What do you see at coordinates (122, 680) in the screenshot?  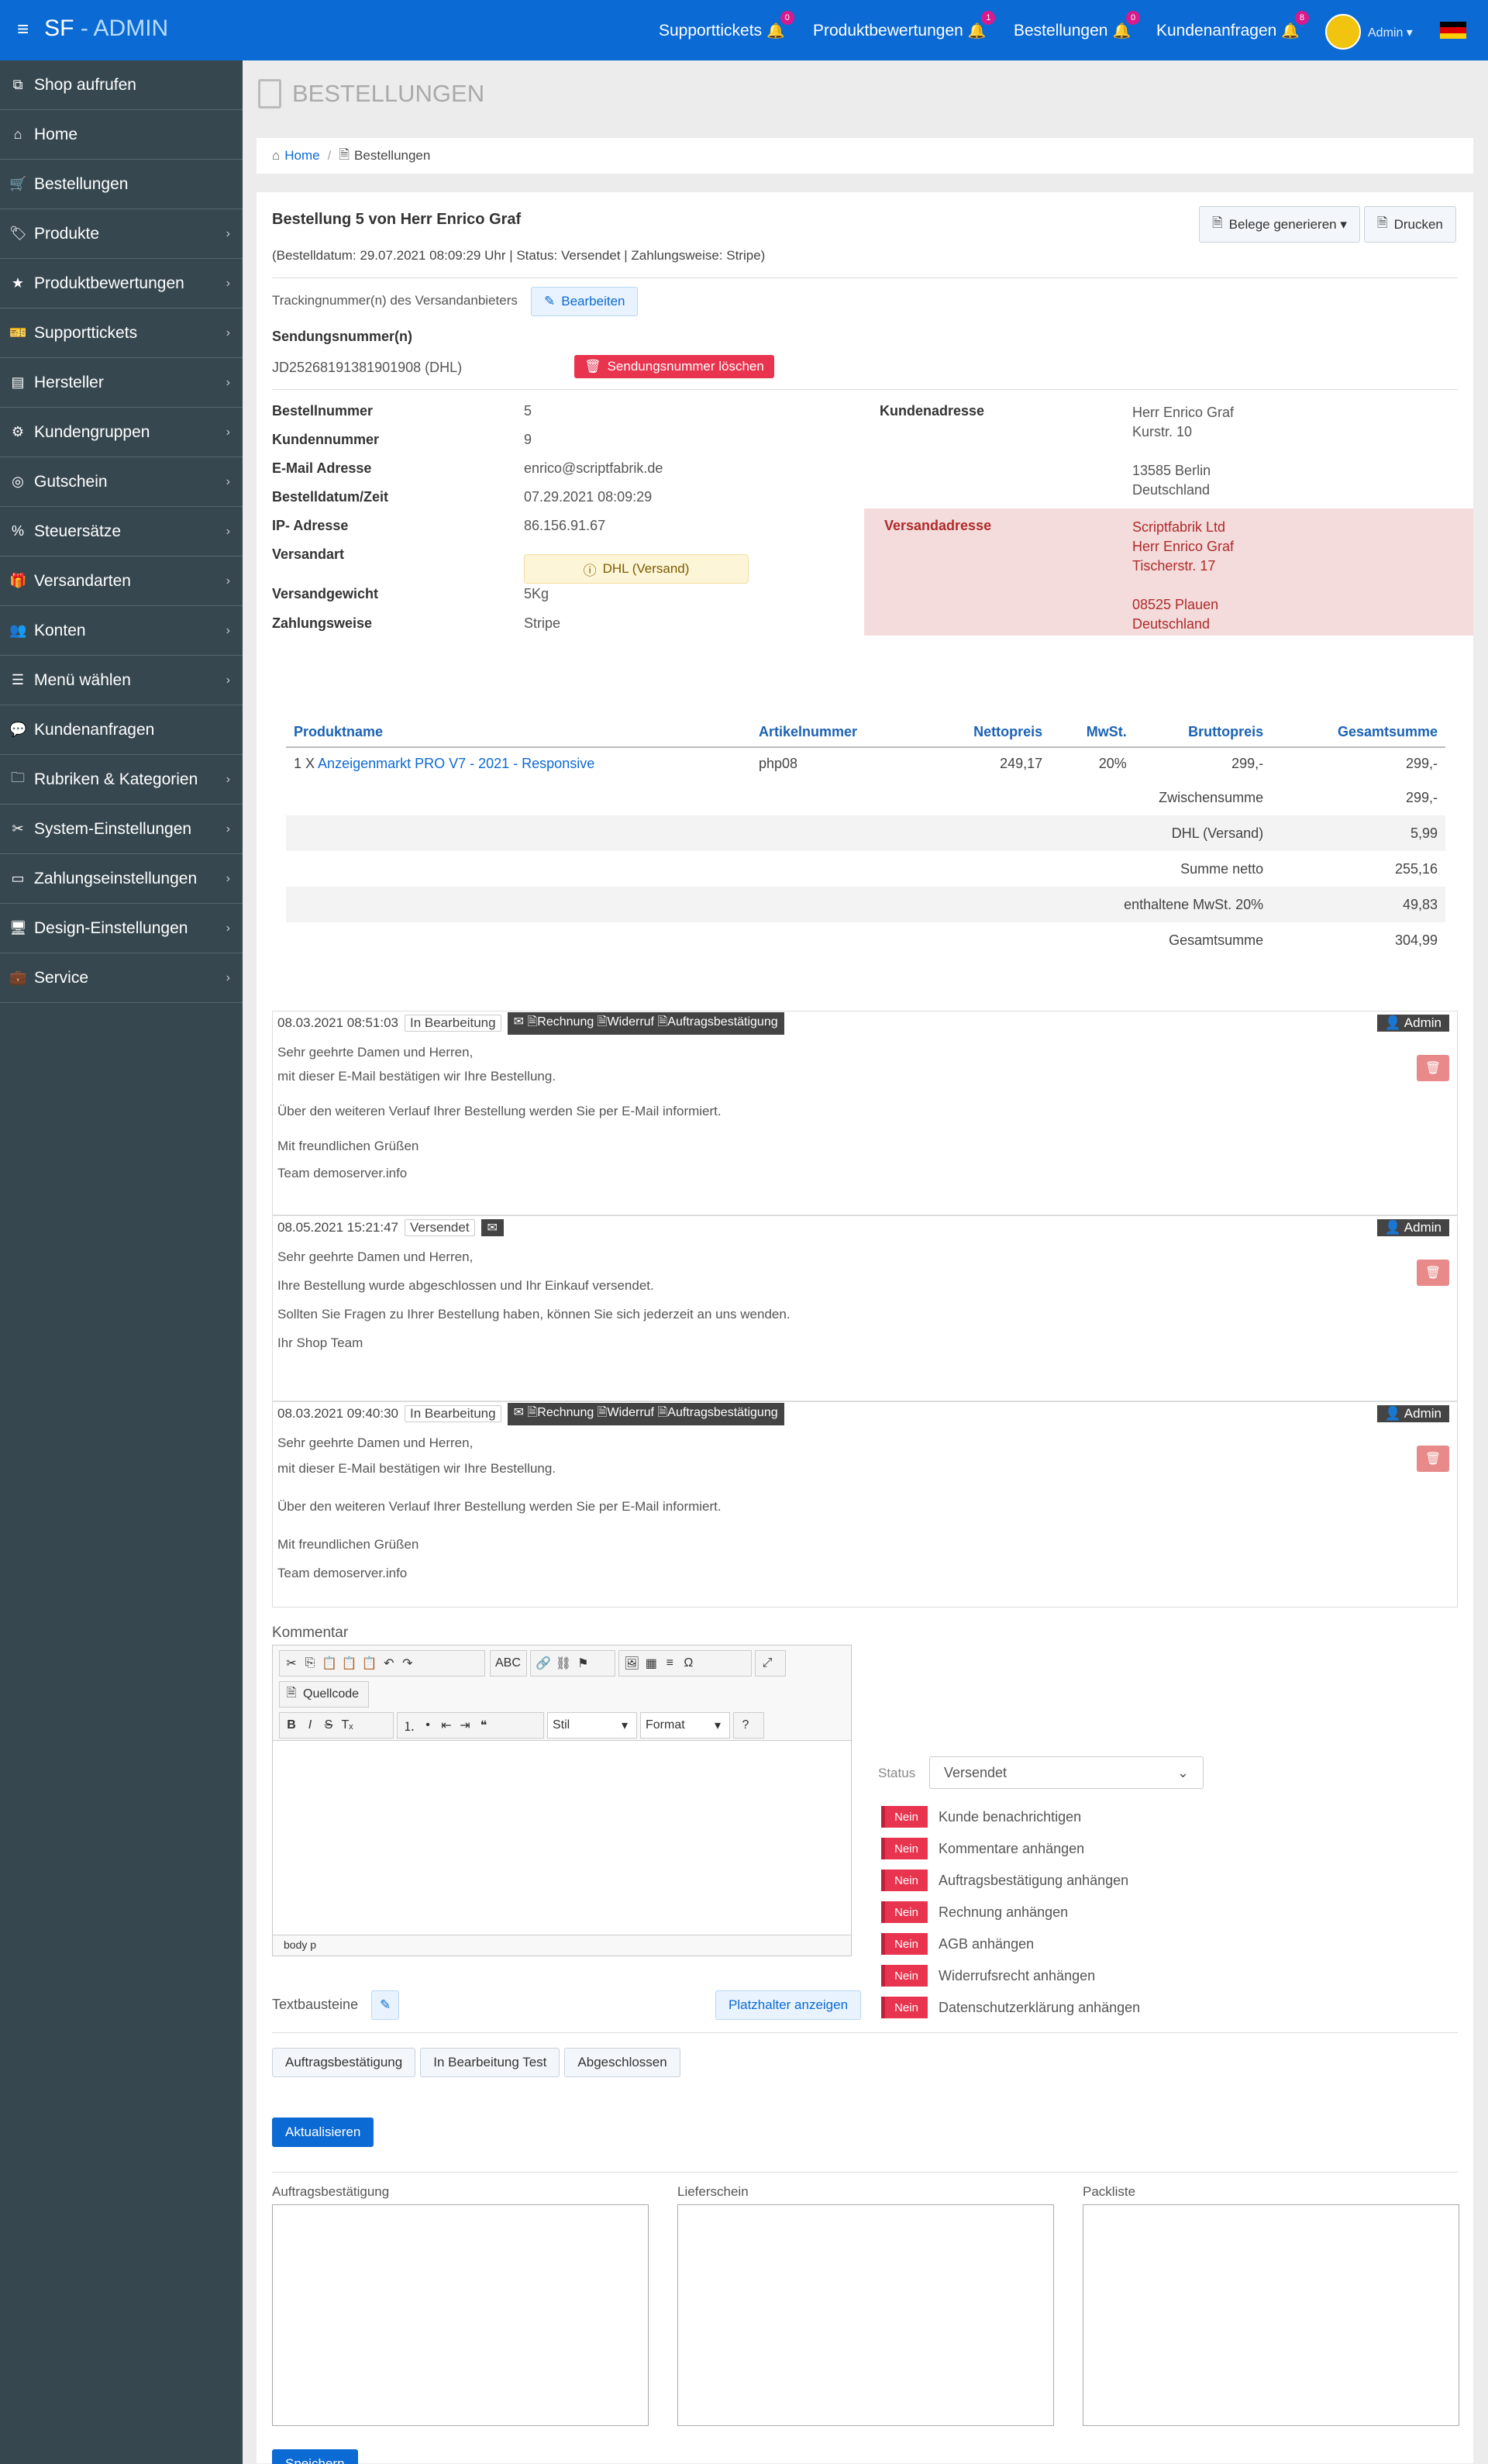 I see `sidebar-item-menue: ☰ Menü wählen ›` at bounding box center [122, 680].